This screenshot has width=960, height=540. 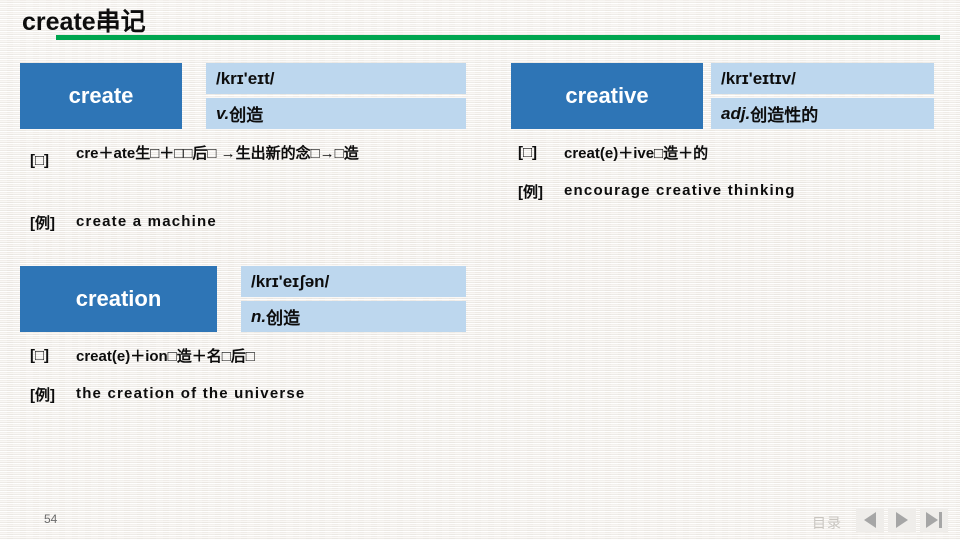 What do you see at coordinates (191, 393) in the screenshot?
I see `example-text-creation: the creation of the universe` at bounding box center [191, 393].